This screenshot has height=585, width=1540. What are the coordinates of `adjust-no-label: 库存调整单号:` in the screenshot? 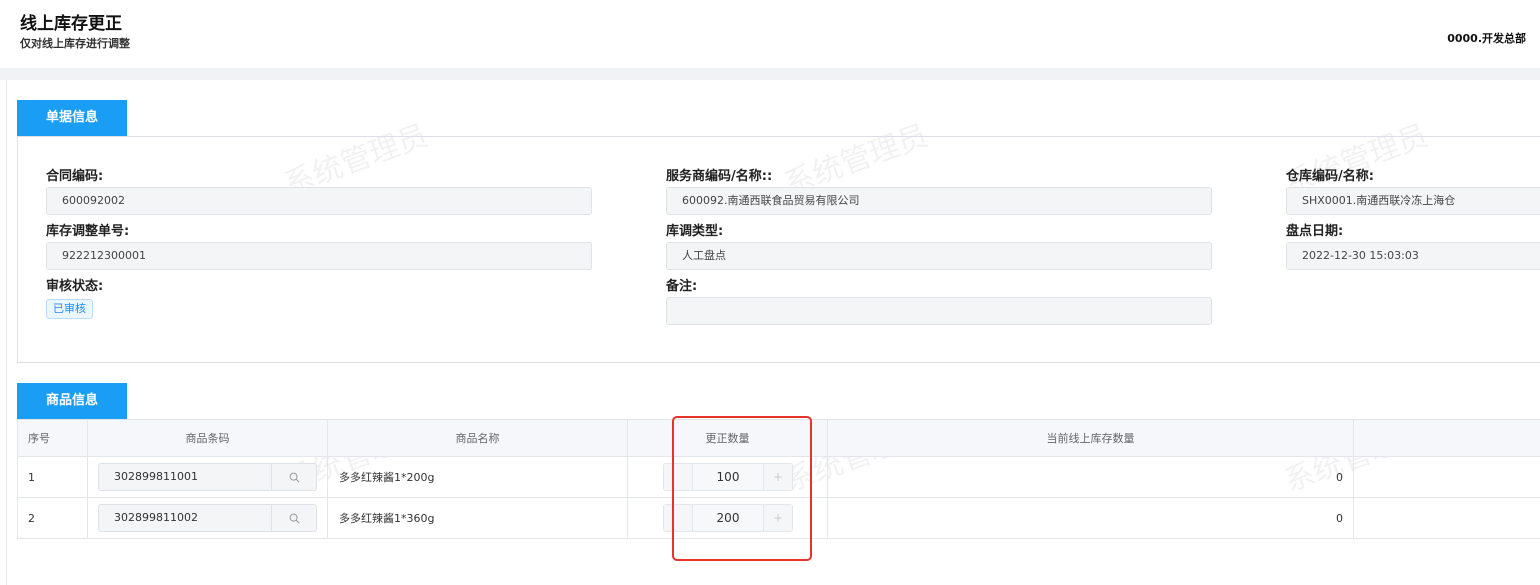 It's located at (88, 231).